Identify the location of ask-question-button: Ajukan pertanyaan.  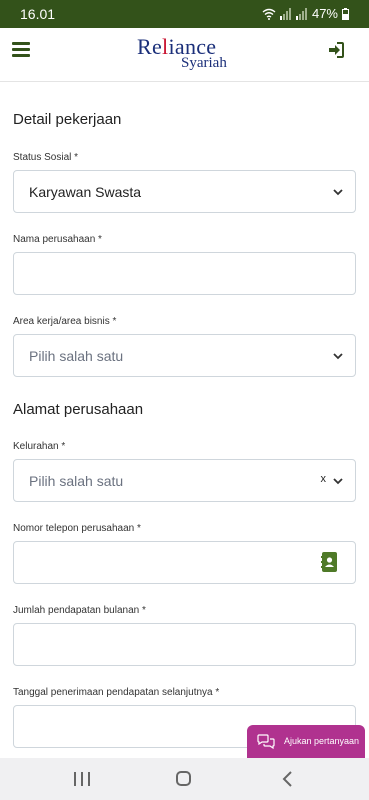
(306, 741).